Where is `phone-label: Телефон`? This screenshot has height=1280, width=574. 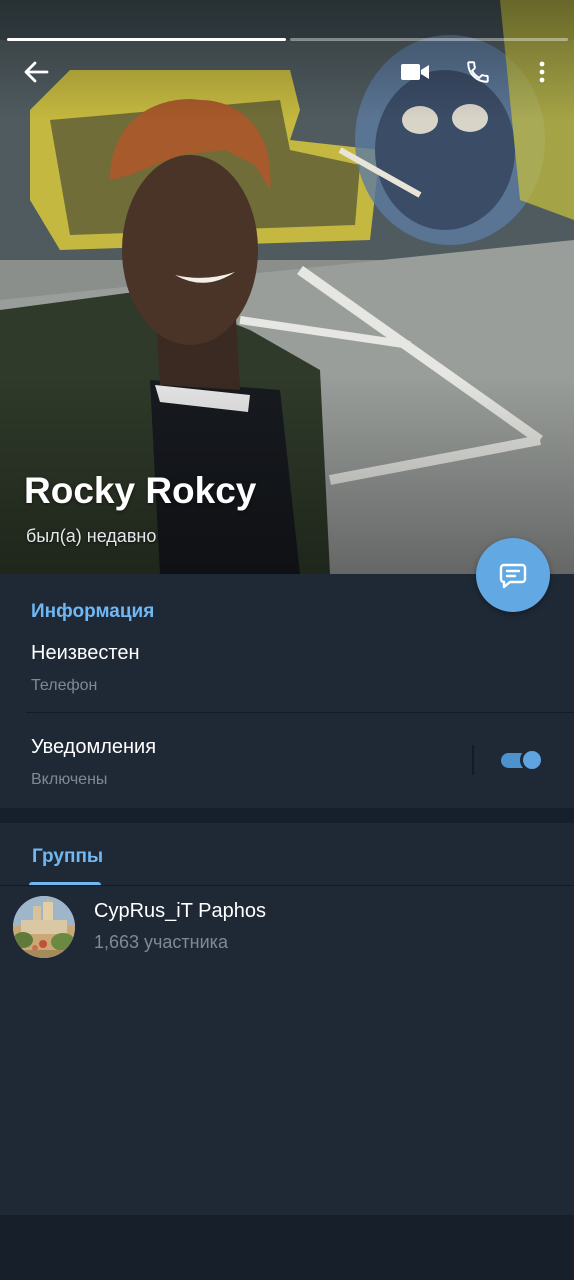
phone-label: Телефон is located at coordinates (64, 685).